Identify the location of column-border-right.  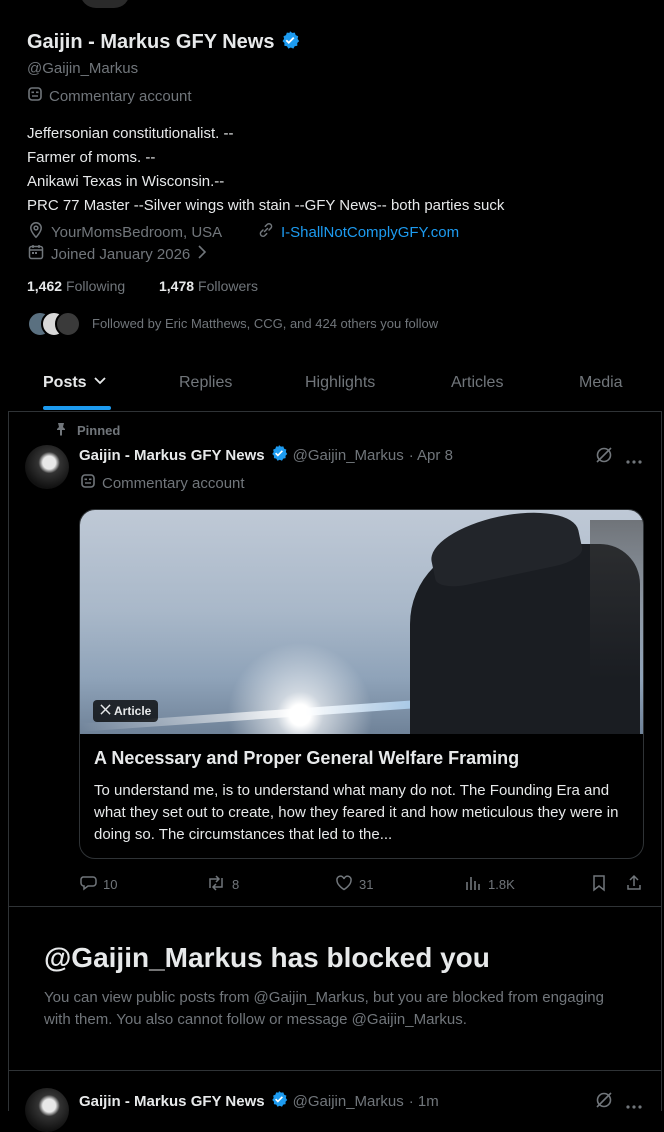
(661, 761).